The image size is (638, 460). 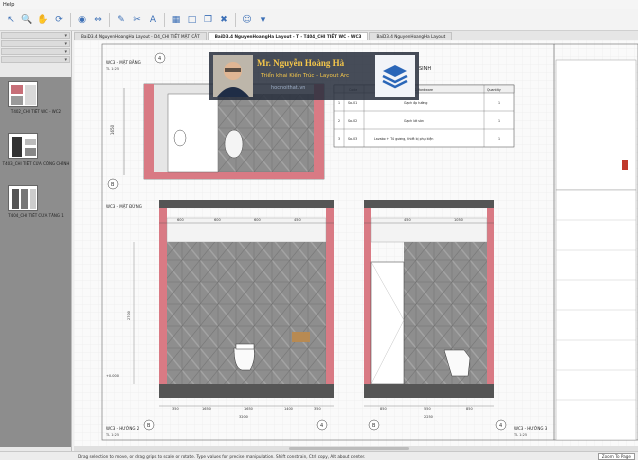 What do you see at coordinates (352, 139) in the screenshot?
I see `table-cell: Sa-03` at bounding box center [352, 139].